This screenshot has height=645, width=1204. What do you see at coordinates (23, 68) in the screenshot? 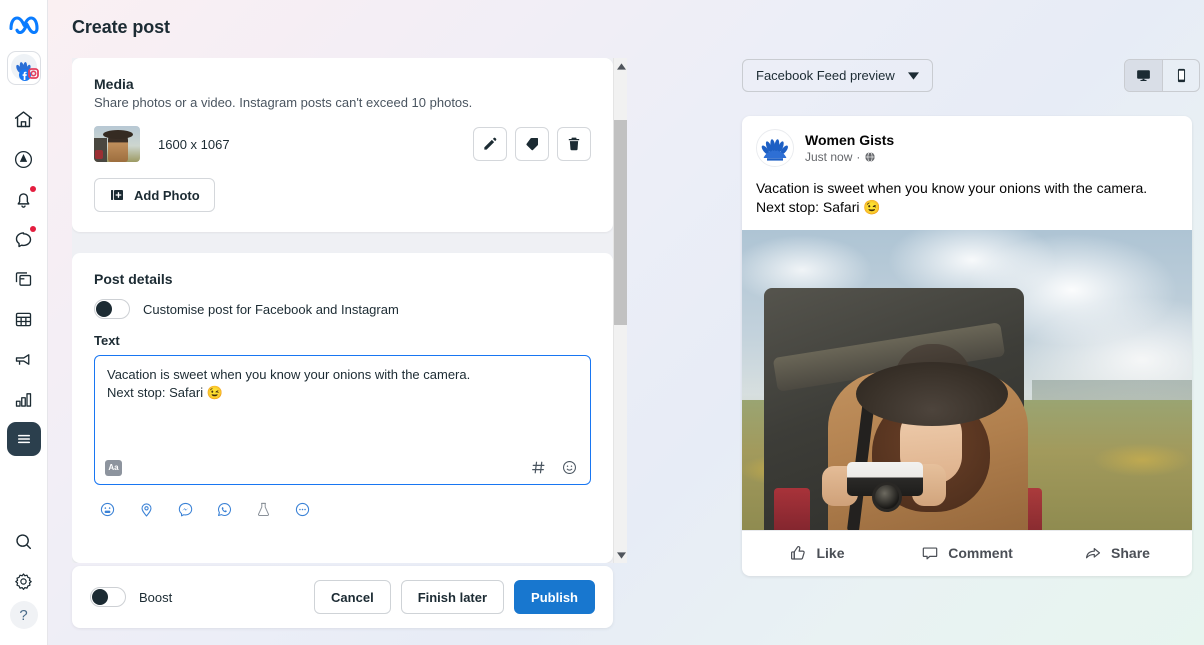
I see `account-switcher` at bounding box center [23, 68].